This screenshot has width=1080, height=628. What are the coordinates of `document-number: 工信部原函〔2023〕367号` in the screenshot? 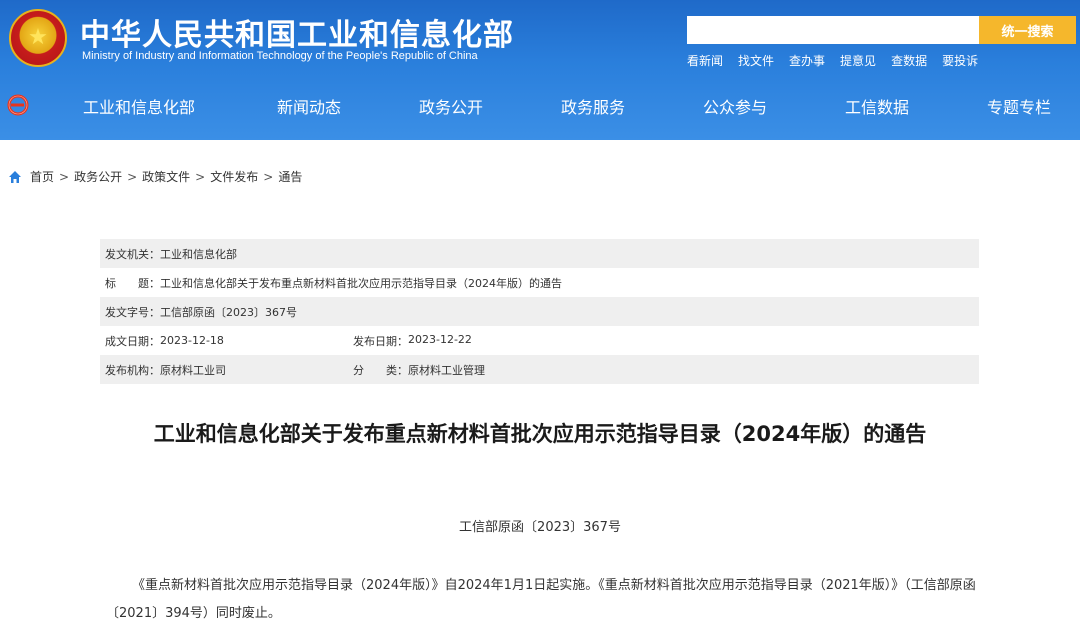 It's located at (540, 527).